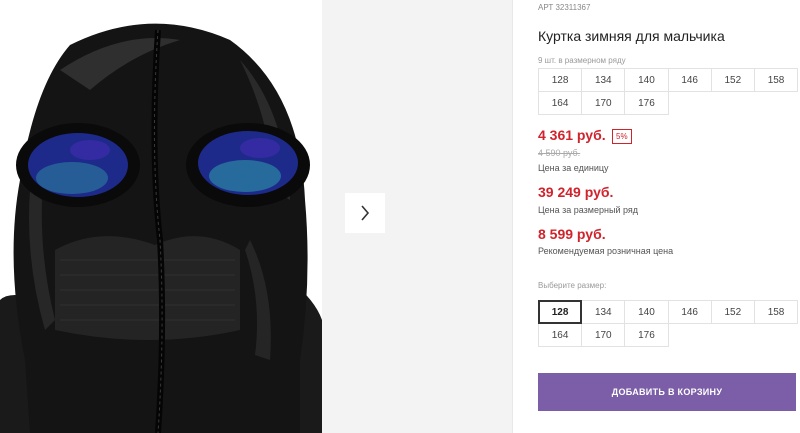 The width and height of the screenshot is (800, 433). What do you see at coordinates (646, 80) in the screenshot?
I see `size-run-cell: 140` at bounding box center [646, 80].